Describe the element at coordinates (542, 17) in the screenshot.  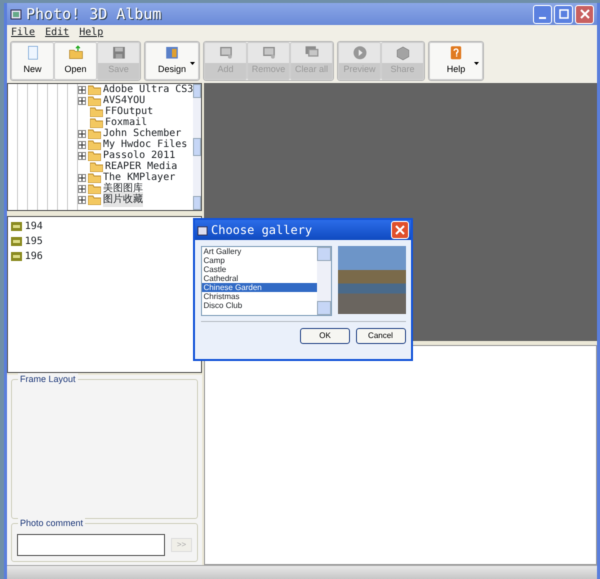
I see `minimize-icon` at that location.